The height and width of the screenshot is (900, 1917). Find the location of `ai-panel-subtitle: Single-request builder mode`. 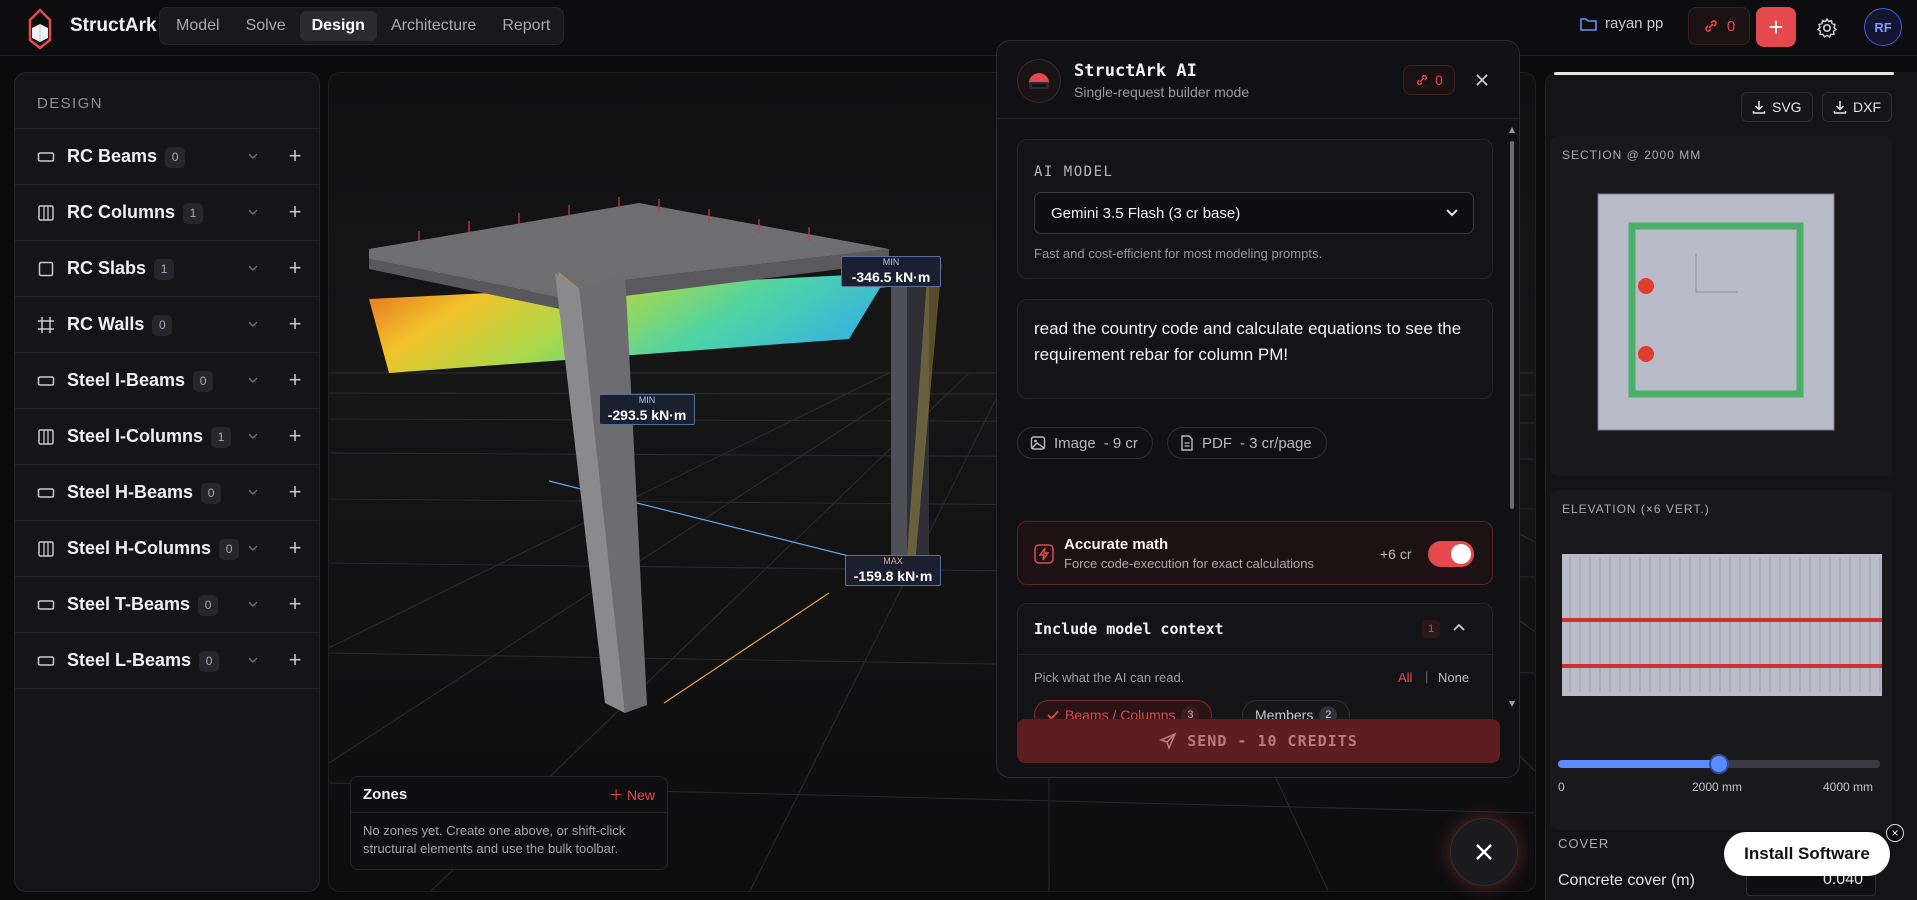

ai-panel-subtitle: Single-request builder mode is located at coordinates (1162, 92).